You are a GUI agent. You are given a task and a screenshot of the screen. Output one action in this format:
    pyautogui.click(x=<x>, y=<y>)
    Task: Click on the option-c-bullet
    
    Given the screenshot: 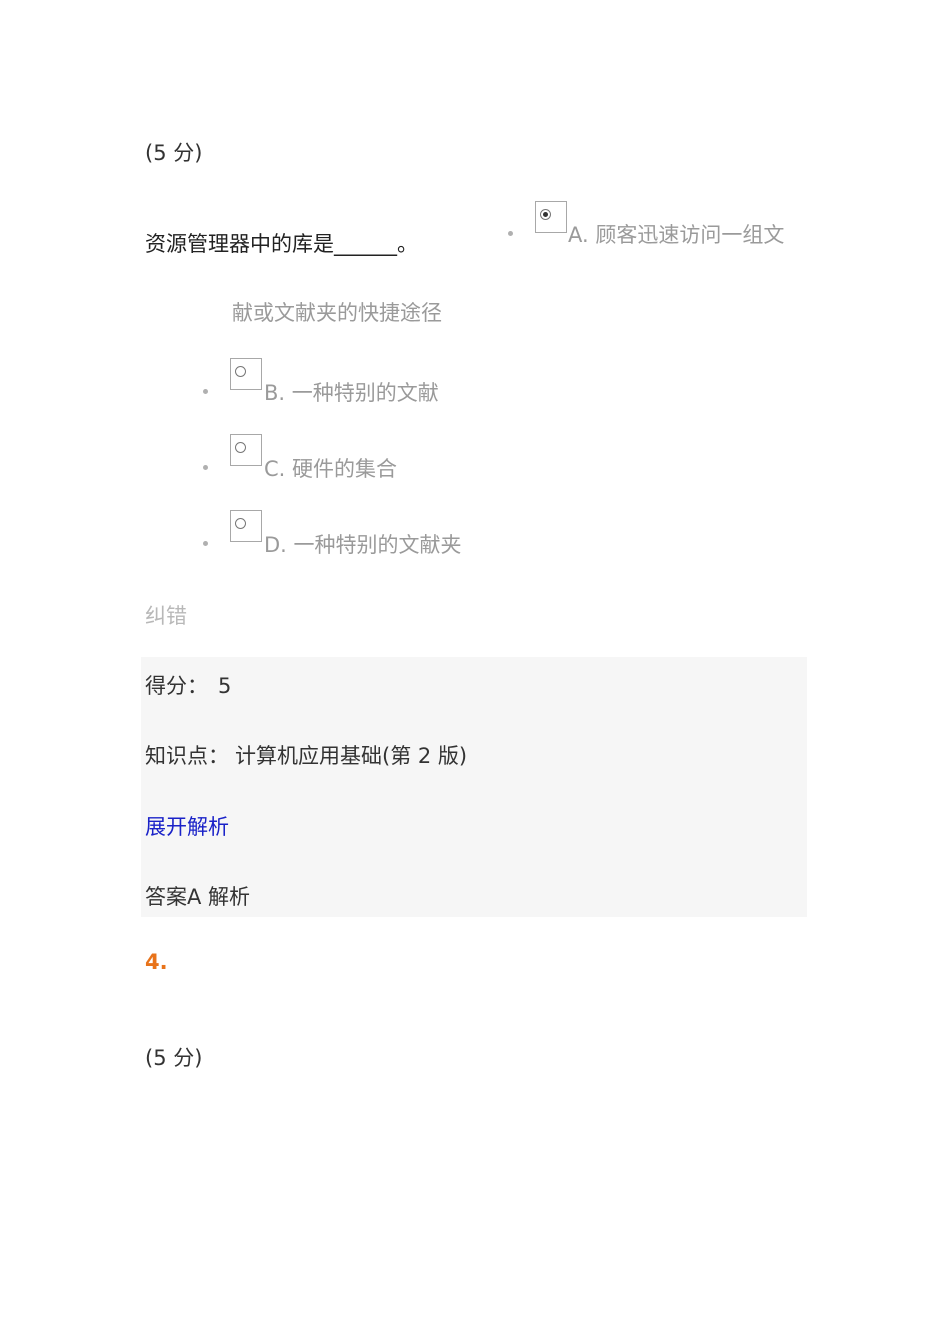 What is the action you would take?
    pyautogui.click(x=205, y=467)
    